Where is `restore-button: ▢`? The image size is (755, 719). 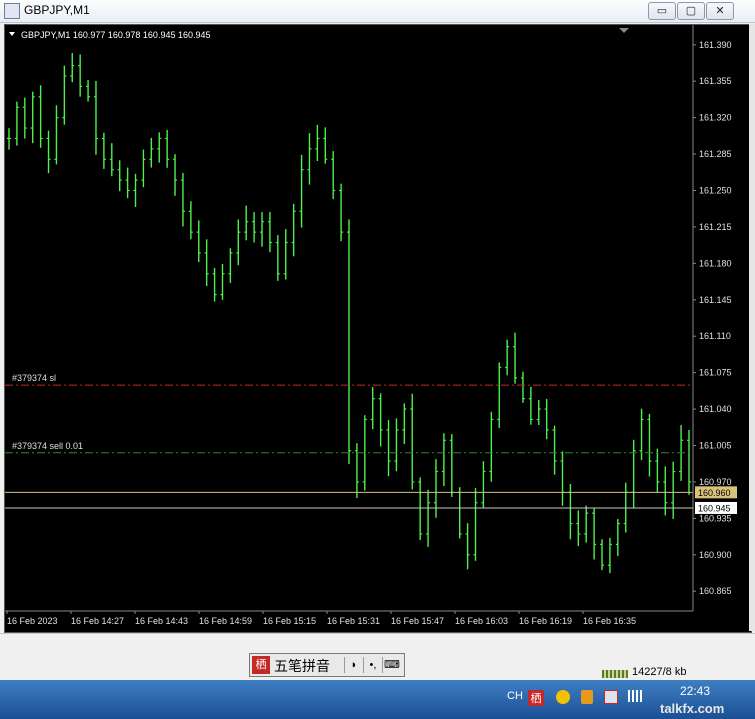 restore-button: ▢ is located at coordinates (691, 11).